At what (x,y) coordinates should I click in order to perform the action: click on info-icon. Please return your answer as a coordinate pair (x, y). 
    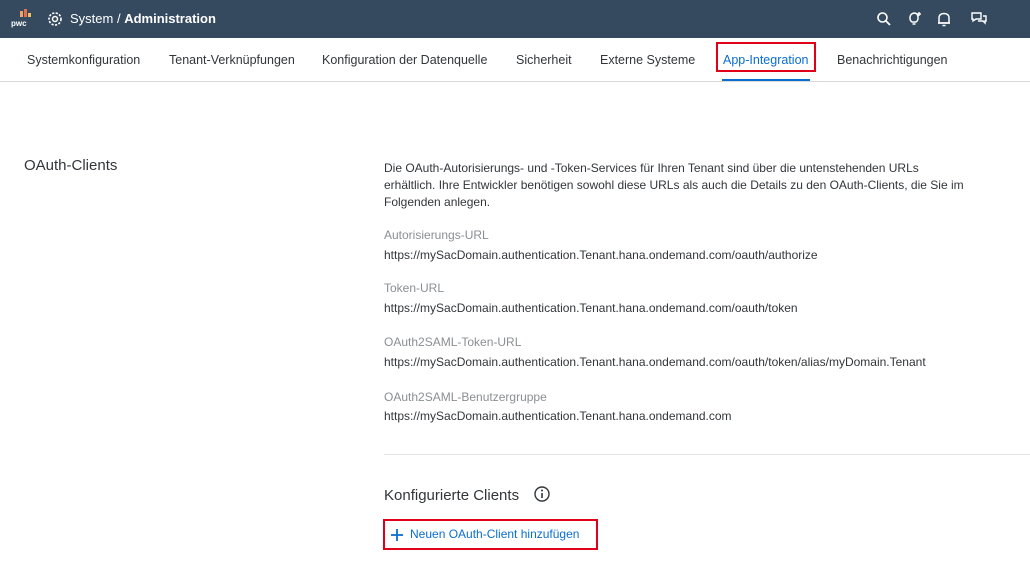
    Looking at the image, I should click on (542, 494).